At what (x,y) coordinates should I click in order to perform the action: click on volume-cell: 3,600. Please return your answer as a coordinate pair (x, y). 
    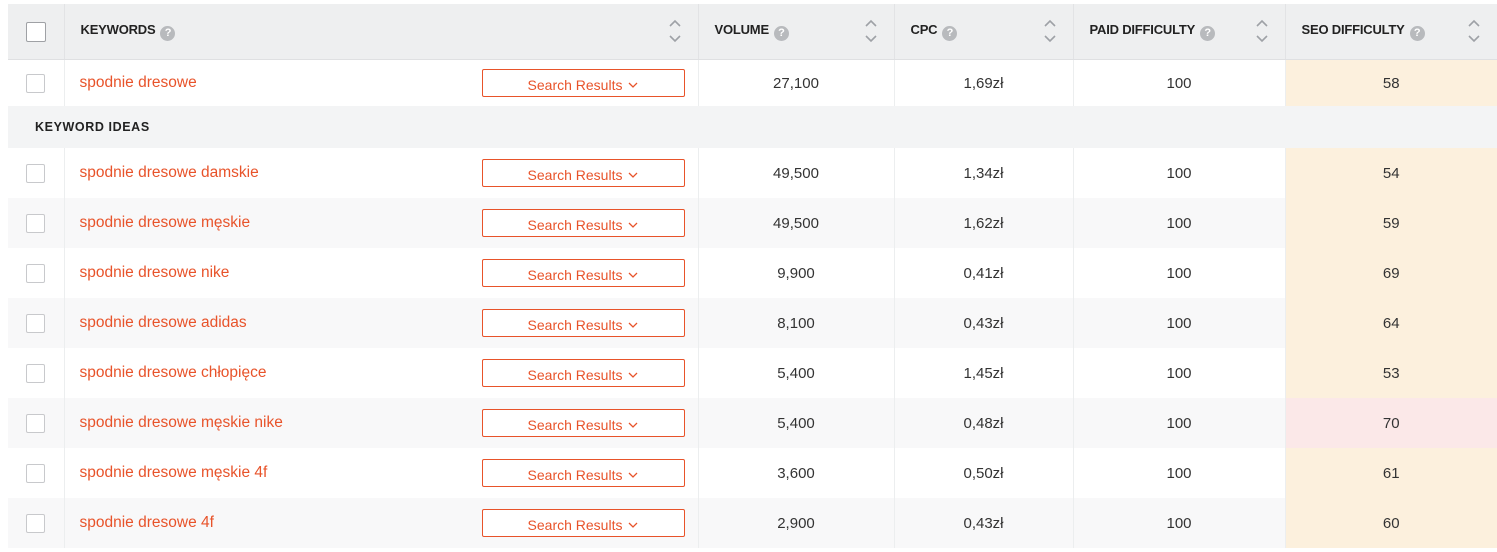
    Looking at the image, I should click on (796, 473).